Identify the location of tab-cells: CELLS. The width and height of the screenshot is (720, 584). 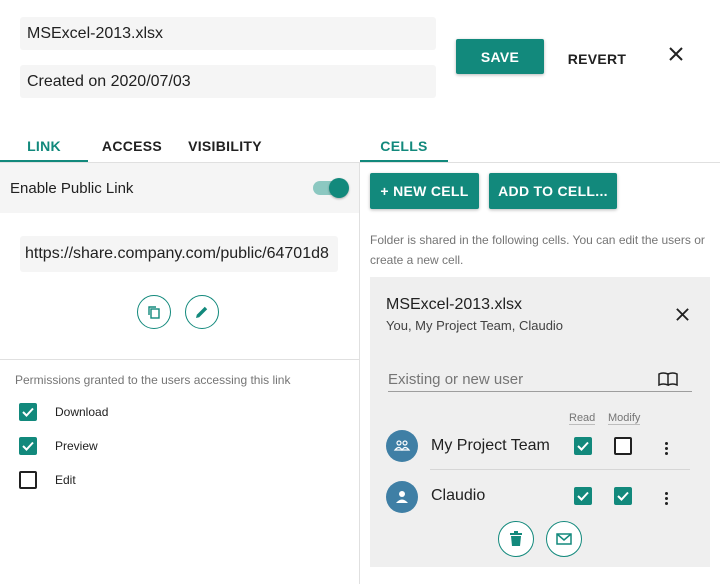
(404, 146).